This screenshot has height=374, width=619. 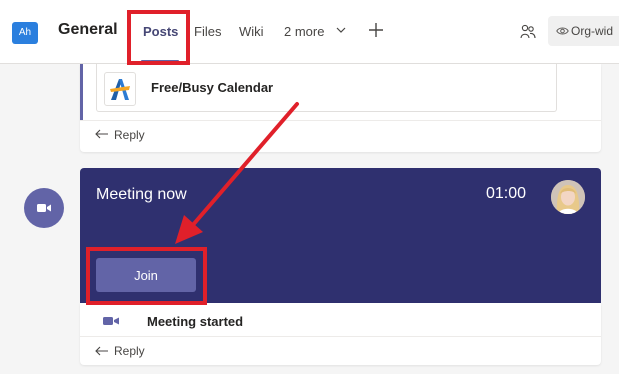 I want to click on calendar-app-icon, so click(x=120, y=89).